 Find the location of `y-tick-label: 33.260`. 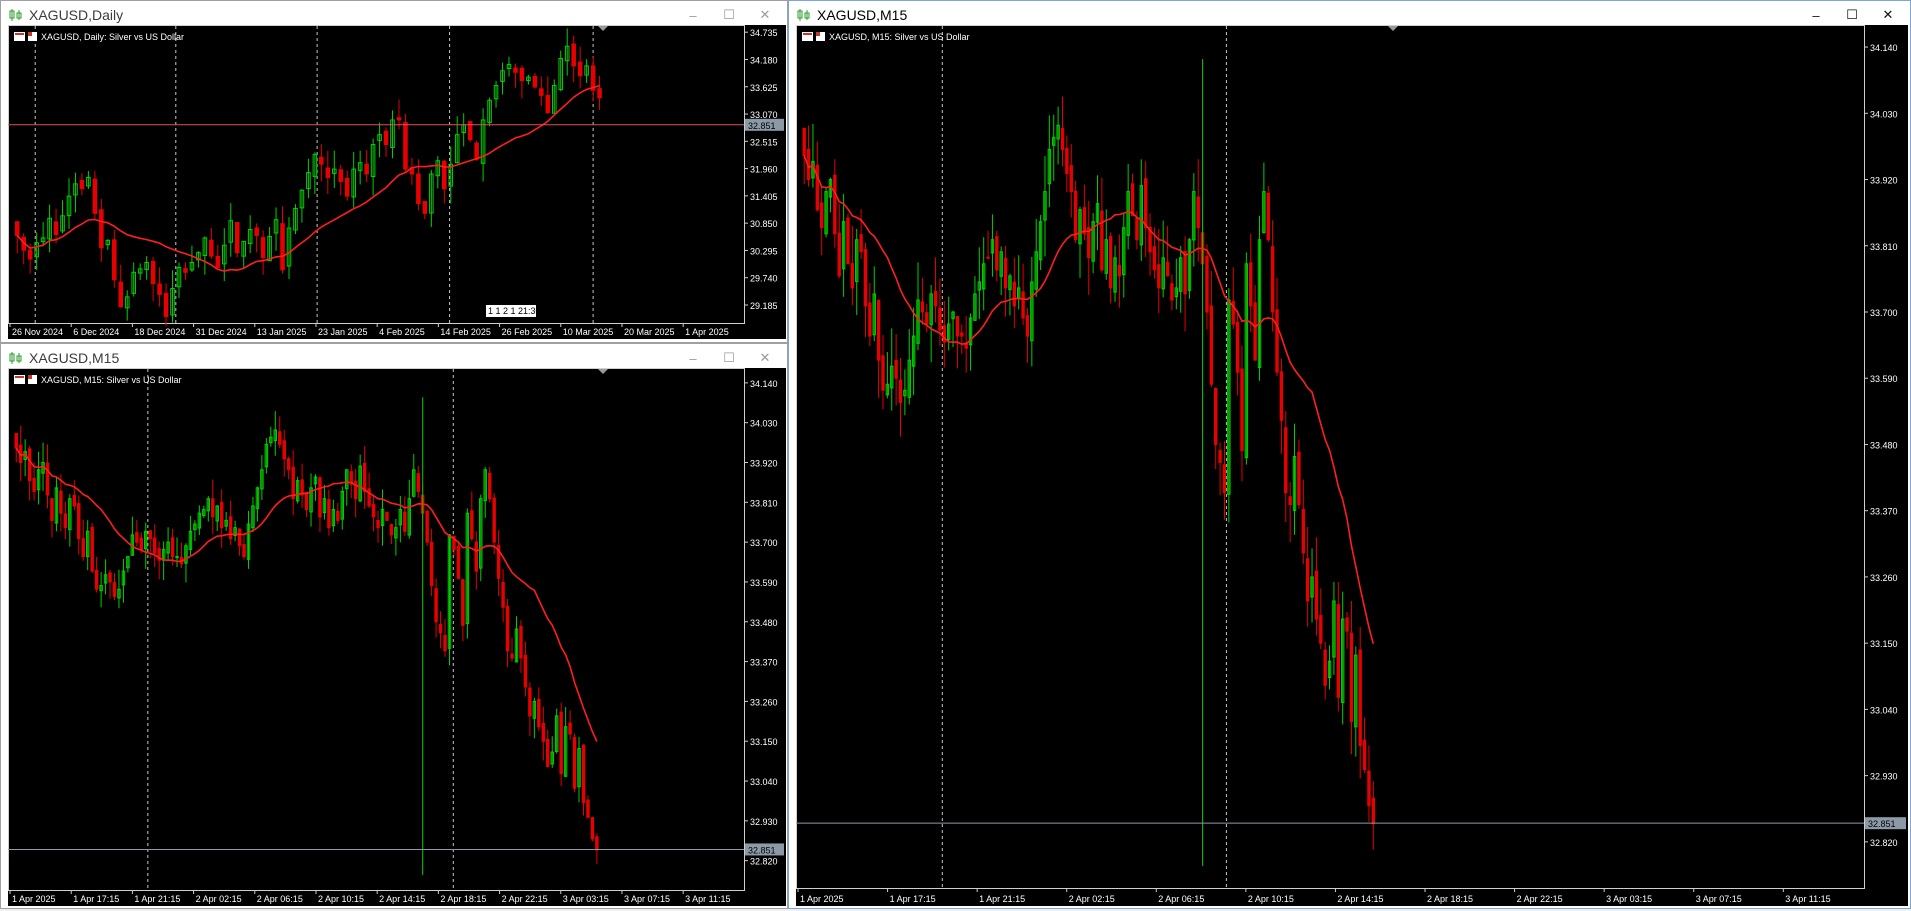

y-tick-label: 33.260 is located at coordinates (764, 702).